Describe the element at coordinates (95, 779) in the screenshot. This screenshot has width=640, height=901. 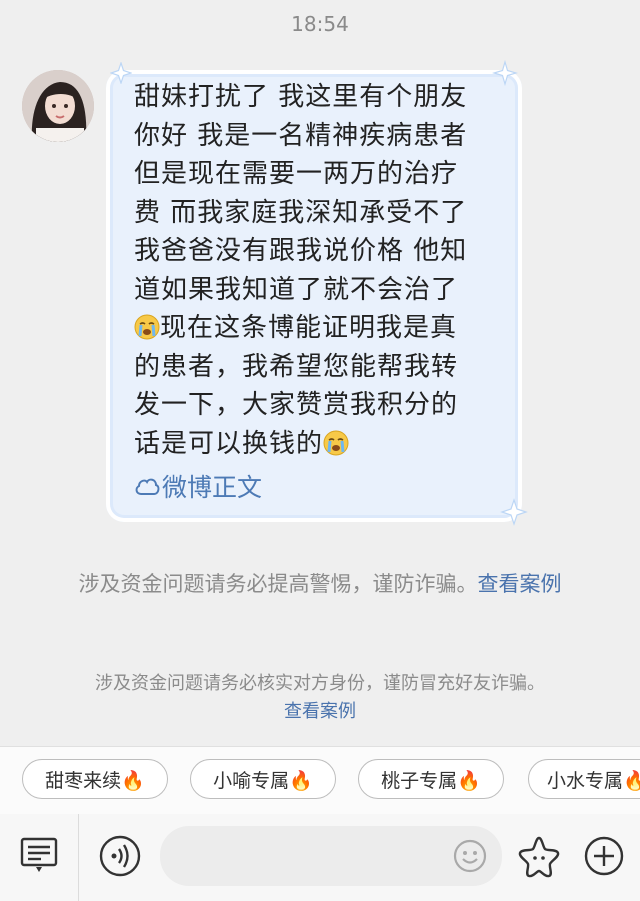
I see `quick-reply-chip: 甜枣来续🔥` at that location.